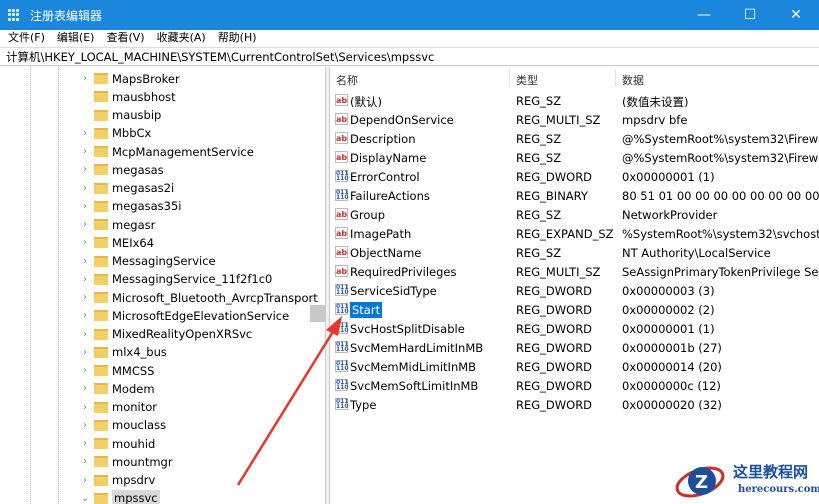 The image size is (819, 504). I want to click on tree-item: › mpsdrv, so click(116, 480).